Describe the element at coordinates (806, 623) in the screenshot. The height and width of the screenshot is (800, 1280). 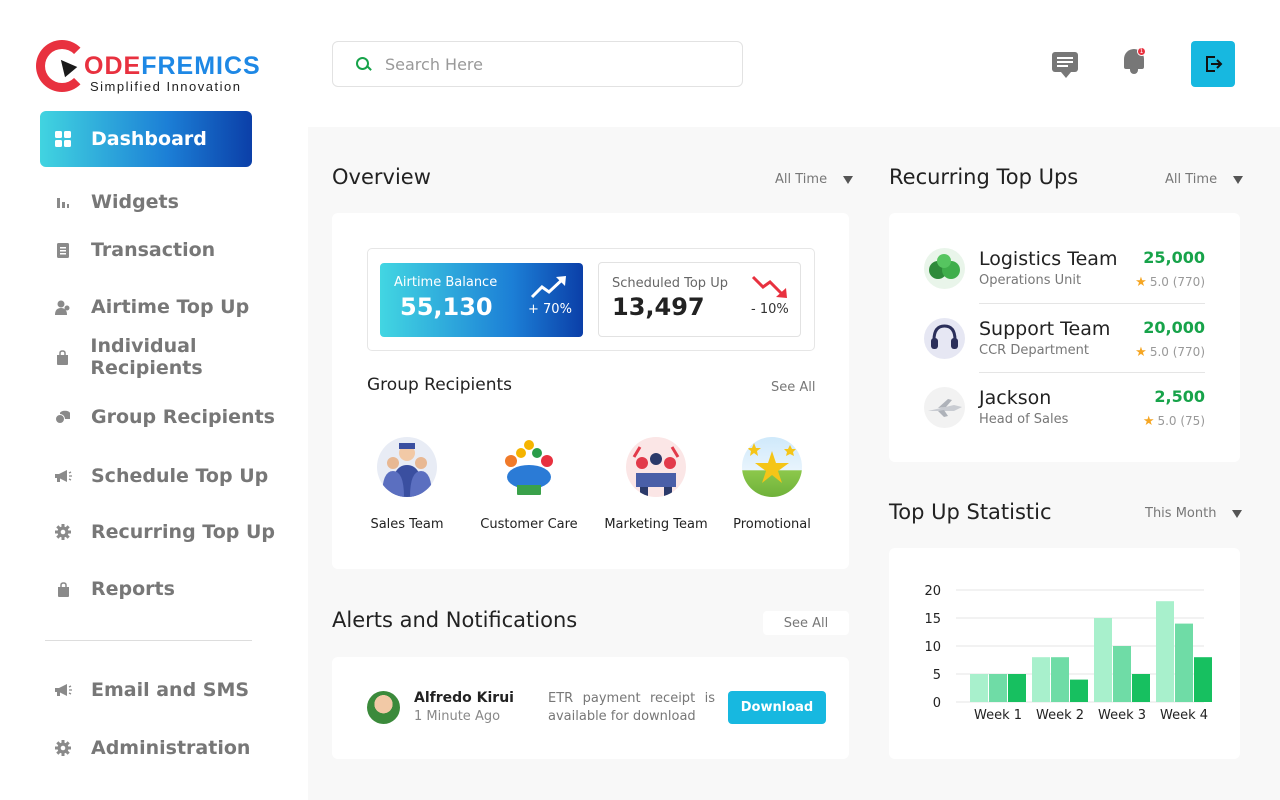
I see `alerts-see-all-button: See All` at that location.